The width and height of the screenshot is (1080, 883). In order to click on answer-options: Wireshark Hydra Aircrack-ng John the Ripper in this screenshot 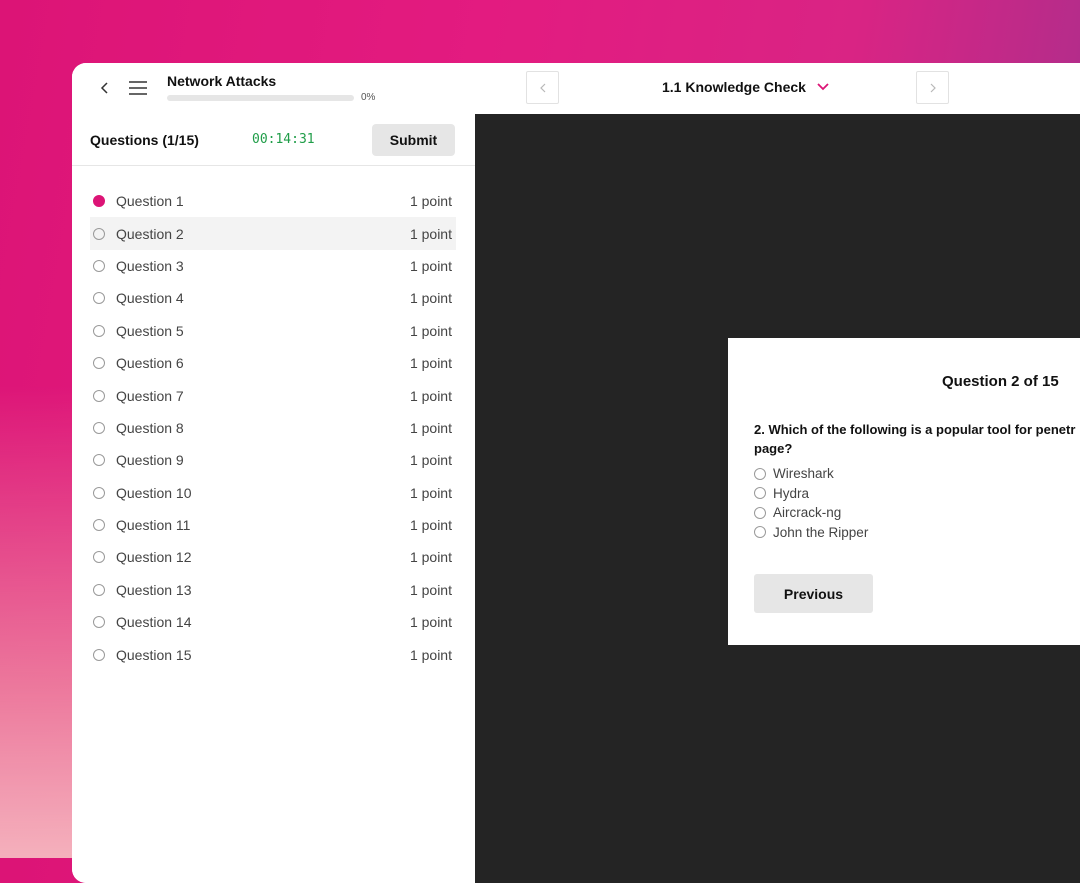, I will do `click(811, 503)`.